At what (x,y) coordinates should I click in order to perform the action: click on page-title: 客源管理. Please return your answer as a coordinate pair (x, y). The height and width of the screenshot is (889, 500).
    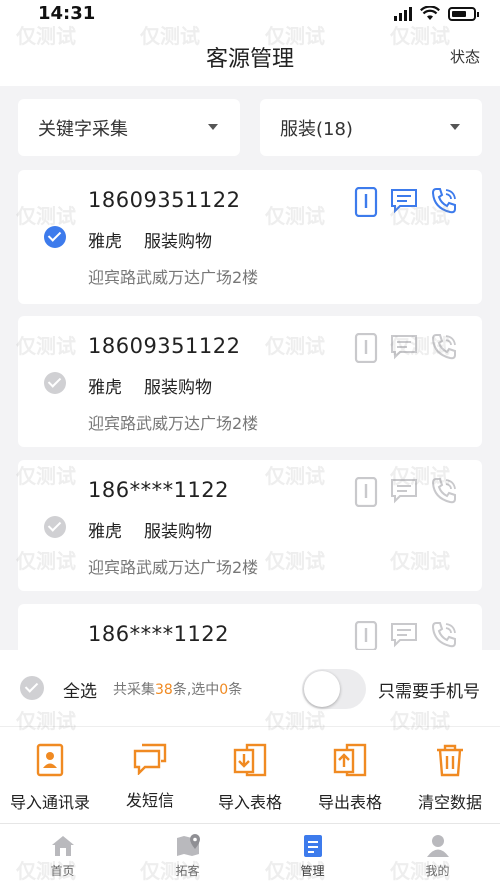
    Looking at the image, I should click on (249, 59).